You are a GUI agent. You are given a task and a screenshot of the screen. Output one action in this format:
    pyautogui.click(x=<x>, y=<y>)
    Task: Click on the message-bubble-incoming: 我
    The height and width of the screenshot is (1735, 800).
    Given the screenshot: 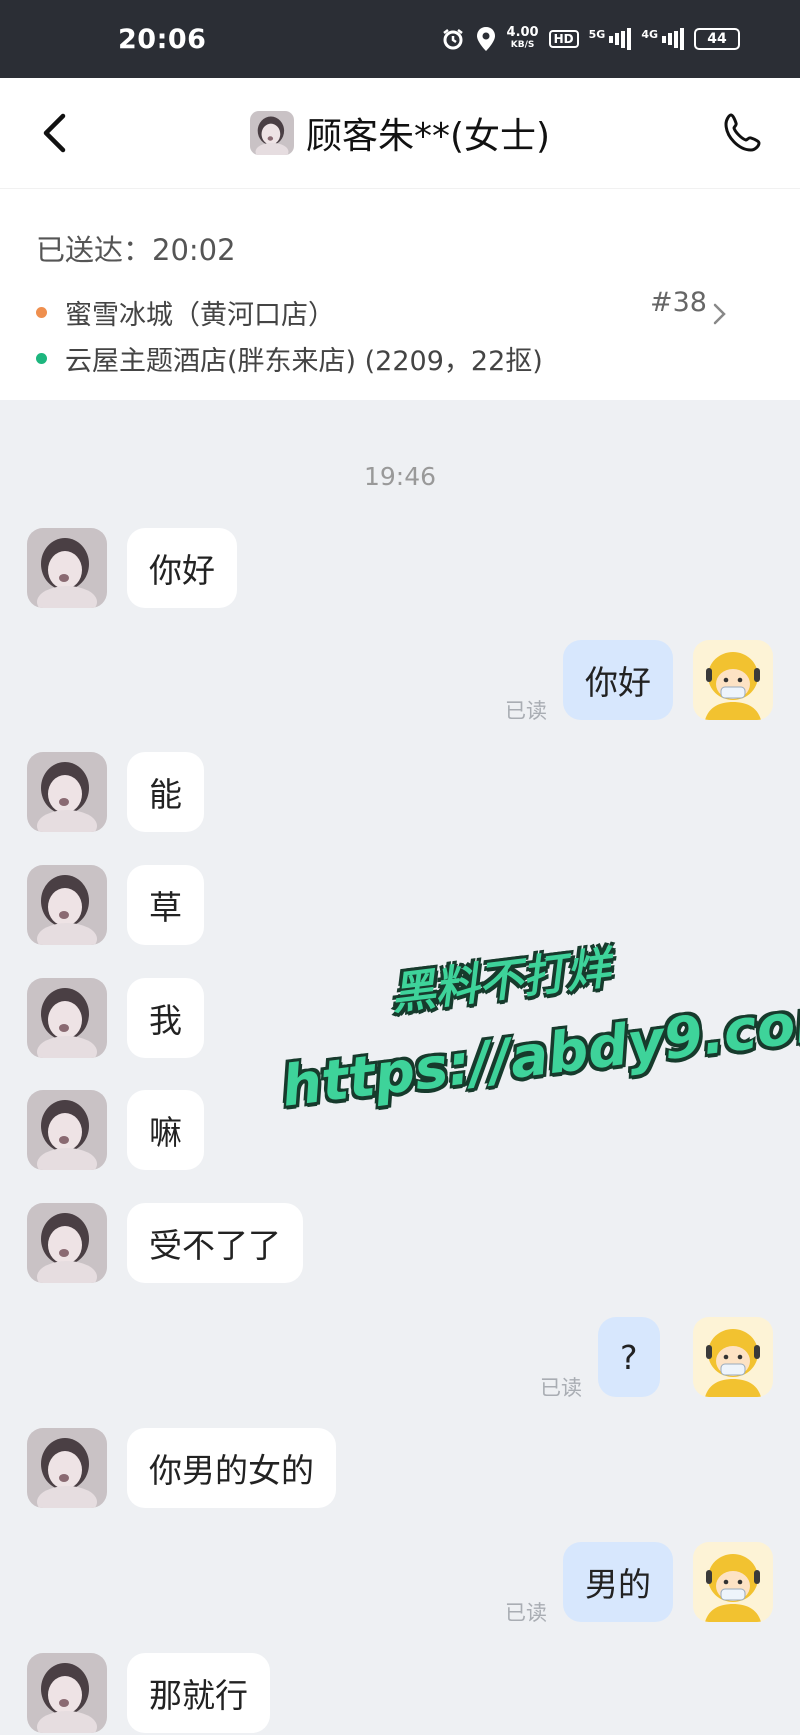 What is the action you would take?
    pyautogui.click(x=165, y=1018)
    